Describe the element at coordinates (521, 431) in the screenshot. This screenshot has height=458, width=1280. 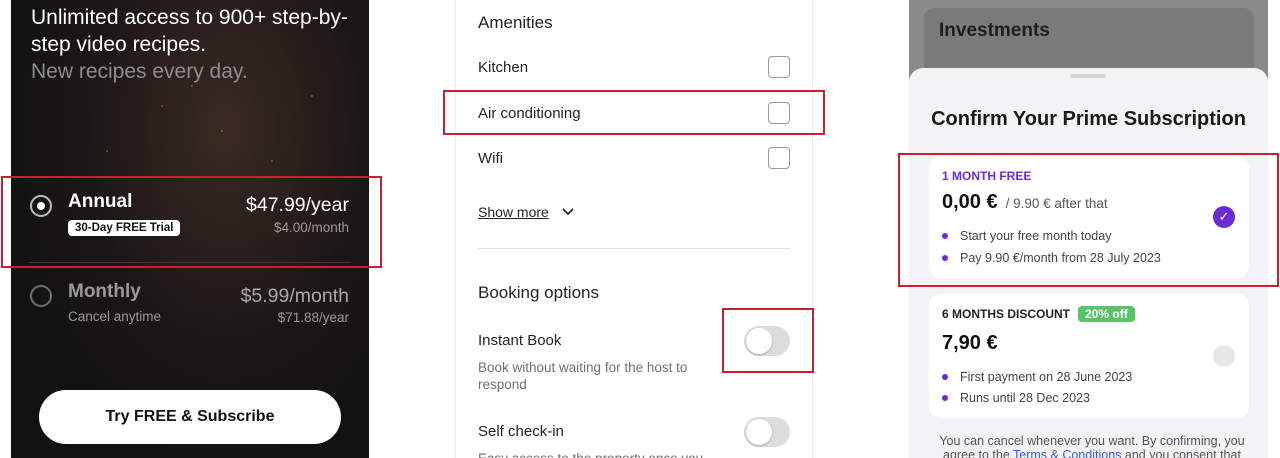
I see `self-checkin-label: Self check-in` at that location.